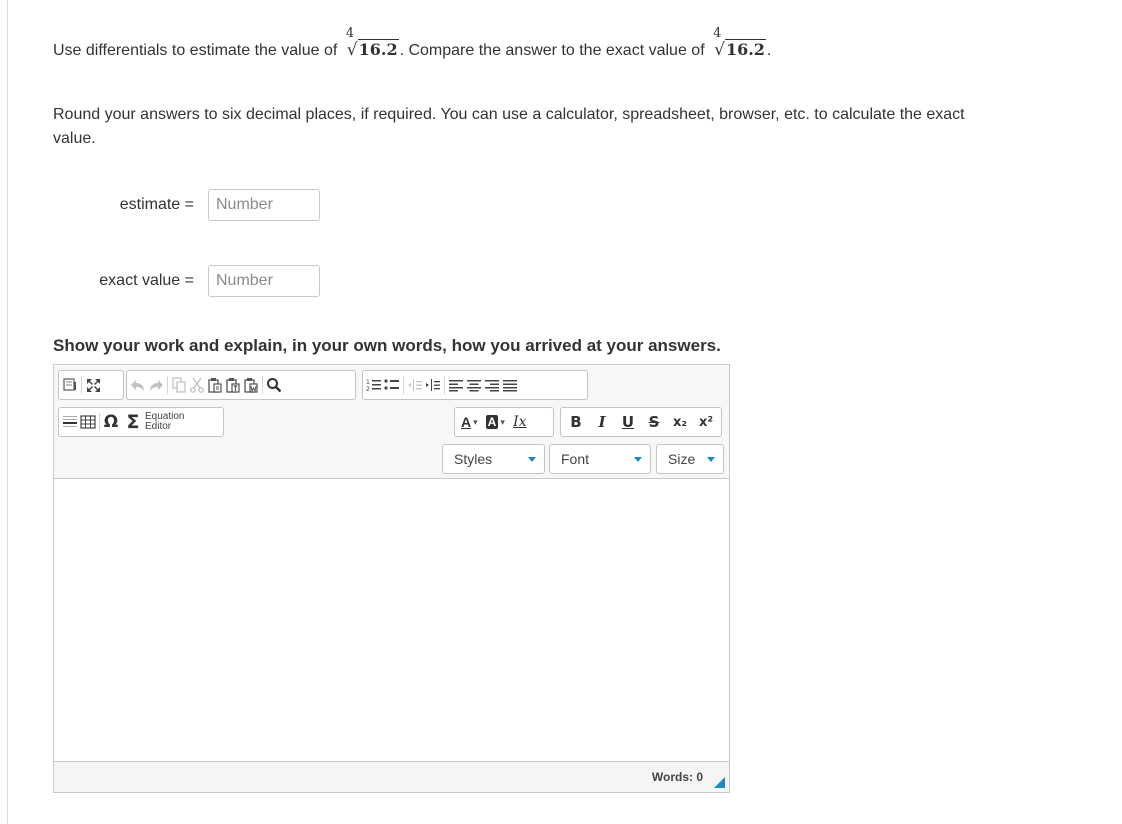  Describe the element at coordinates (466, 422) in the screenshot. I see `text-color-icon: A` at that location.